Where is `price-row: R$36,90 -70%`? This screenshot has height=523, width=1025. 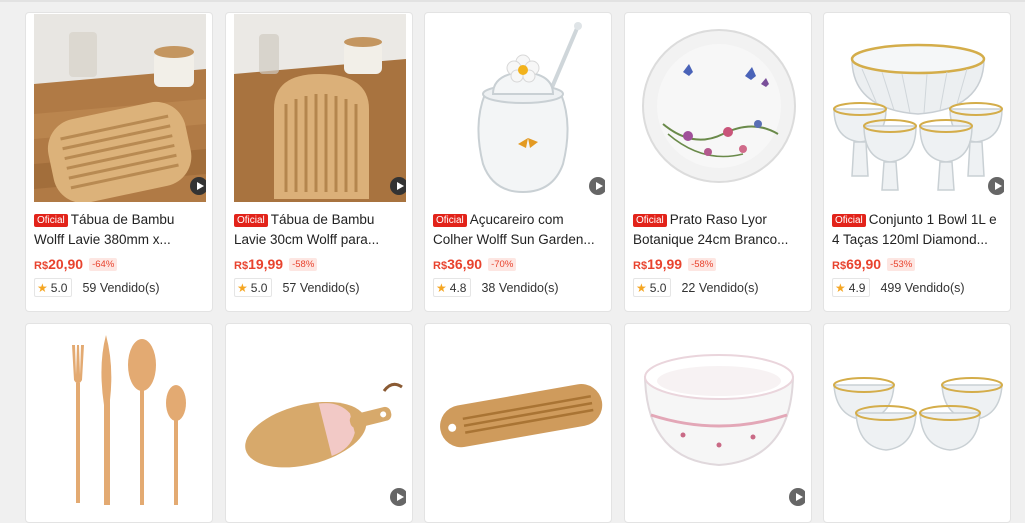
price-row: R$36,90 -70% is located at coordinates (475, 264).